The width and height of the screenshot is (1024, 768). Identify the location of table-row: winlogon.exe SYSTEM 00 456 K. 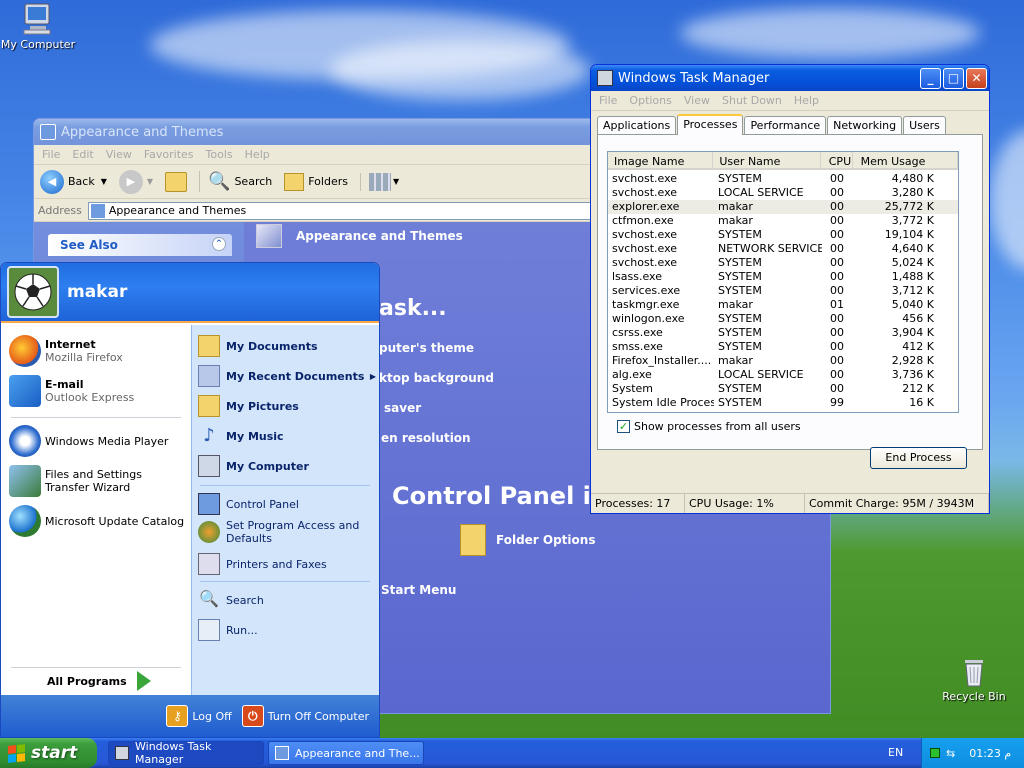
(783, 319).